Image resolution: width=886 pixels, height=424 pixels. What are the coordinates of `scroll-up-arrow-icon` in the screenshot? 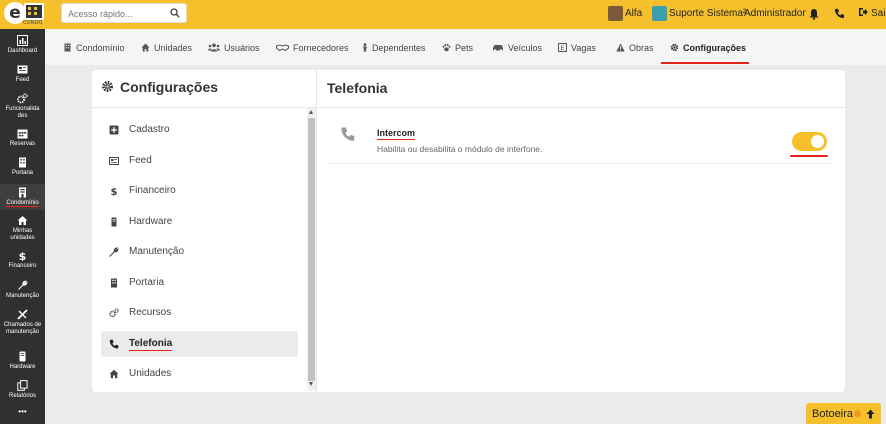 It's located at (311, 112).